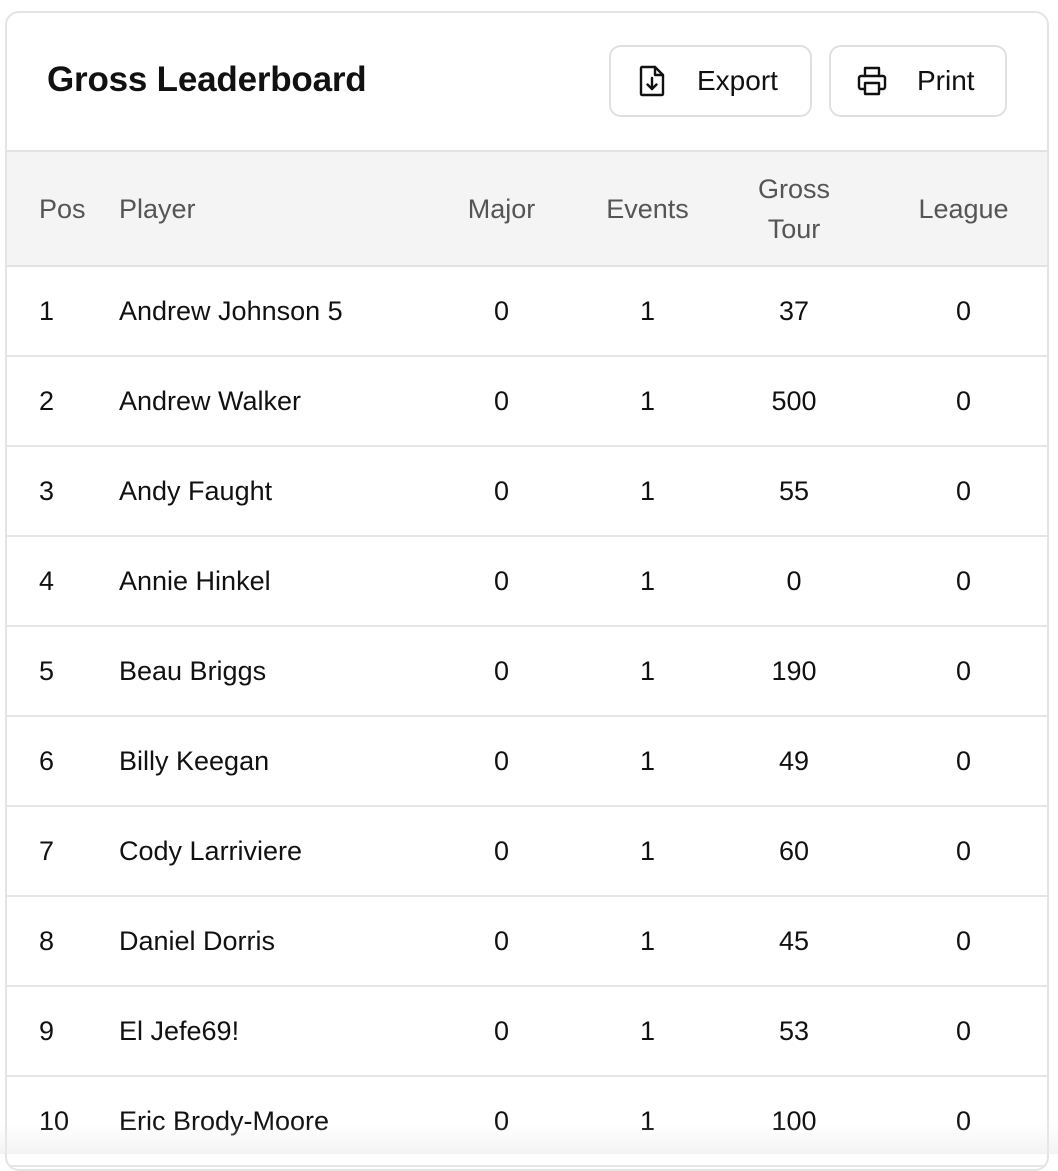  Describe the element at coordinates (267, 311) in the screenshot. I see `cell-player: Andrew Johnson 5` at that location.